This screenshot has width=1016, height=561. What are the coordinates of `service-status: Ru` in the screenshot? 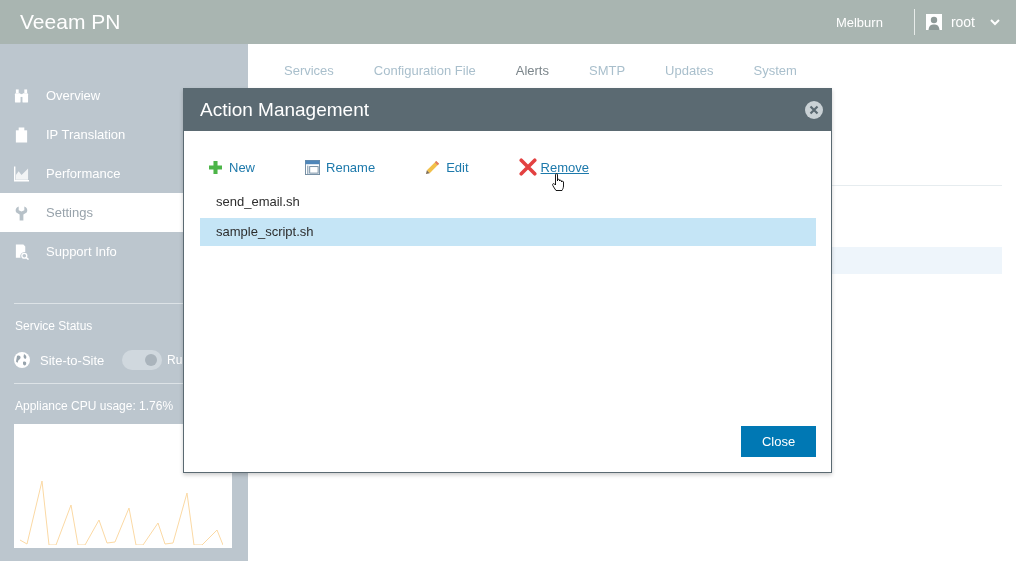 It's located at (175, 360).